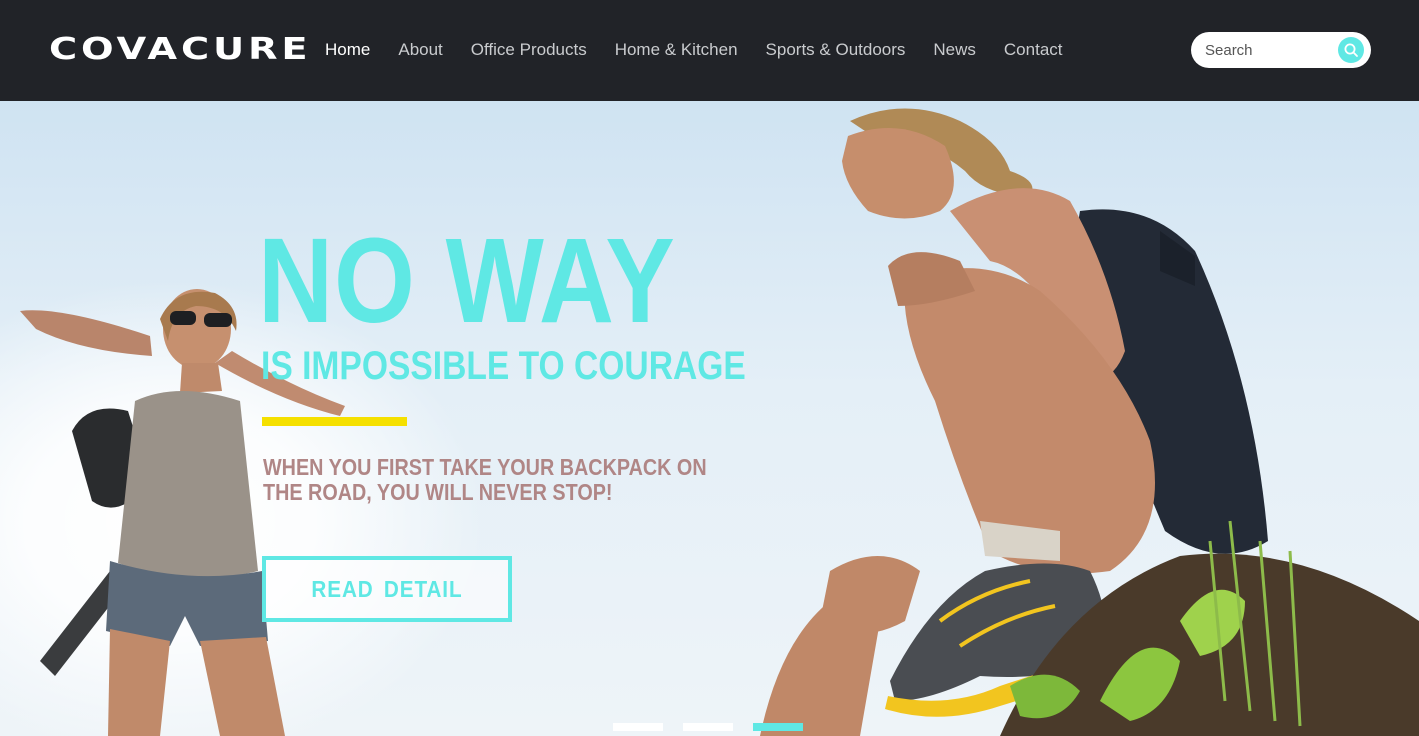 The width and height of the screenshot is (1419, 736). I want to click on nav-item-news: News, so click(954, 51).